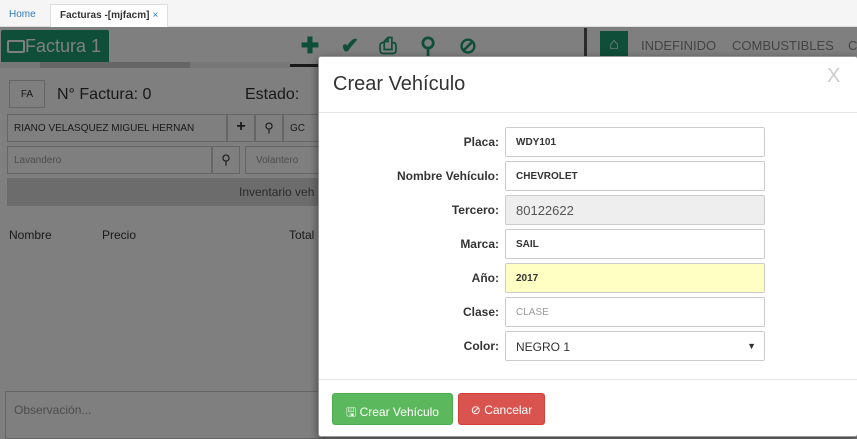  I want to click on nombre-vehiculo-input: CHEVROLET, so click(635, 176).